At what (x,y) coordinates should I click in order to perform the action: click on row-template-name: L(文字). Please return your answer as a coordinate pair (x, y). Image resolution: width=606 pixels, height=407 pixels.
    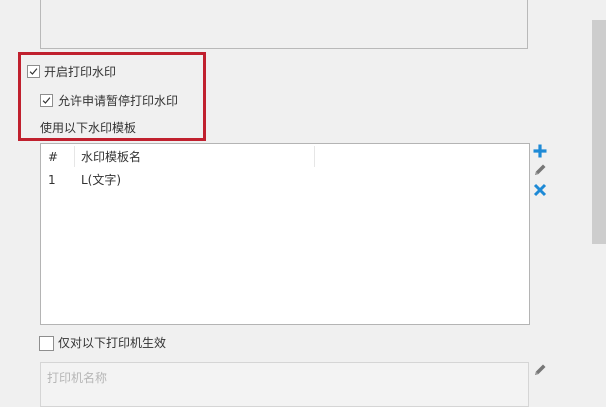
    Looking at the image, I should click on (101, 180).